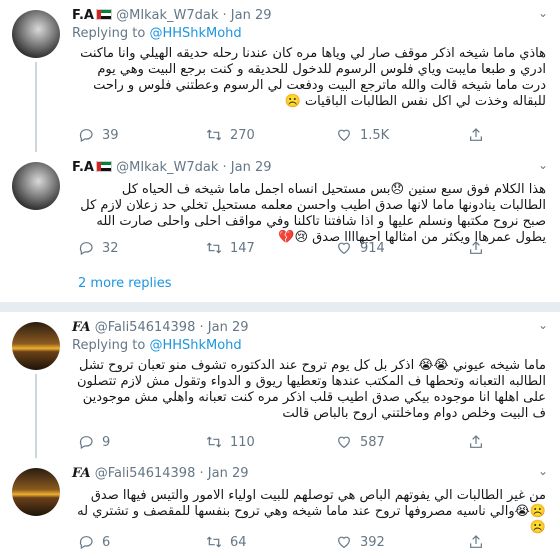  Describe the element at coordinates (372, 442) in the screenshot. I see `like-count: 587` at that location.